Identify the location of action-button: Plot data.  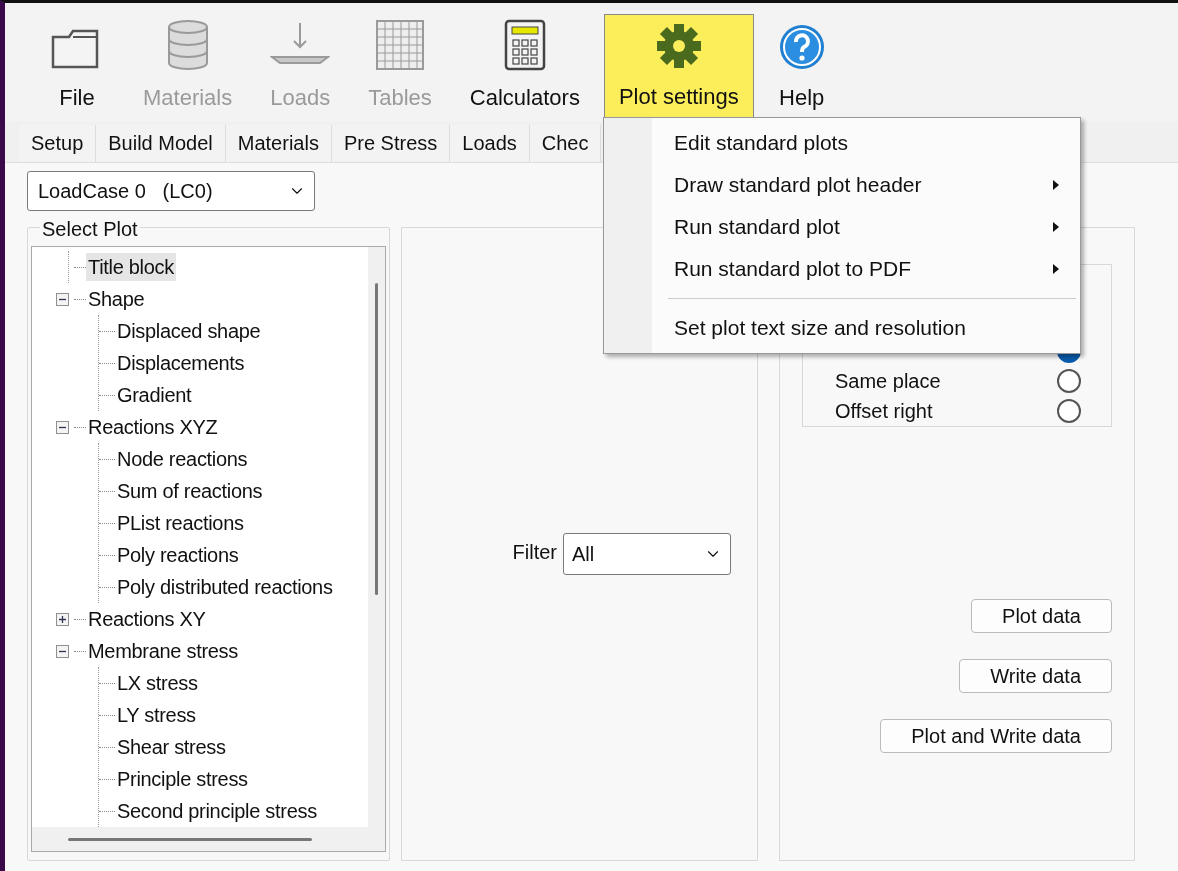
(1041, 616).